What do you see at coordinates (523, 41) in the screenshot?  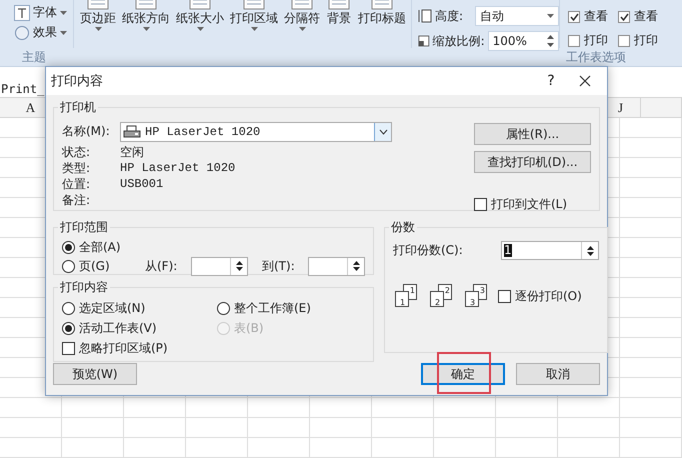 I see `scale-spinner: 100%` at bounding box center [523, 41].